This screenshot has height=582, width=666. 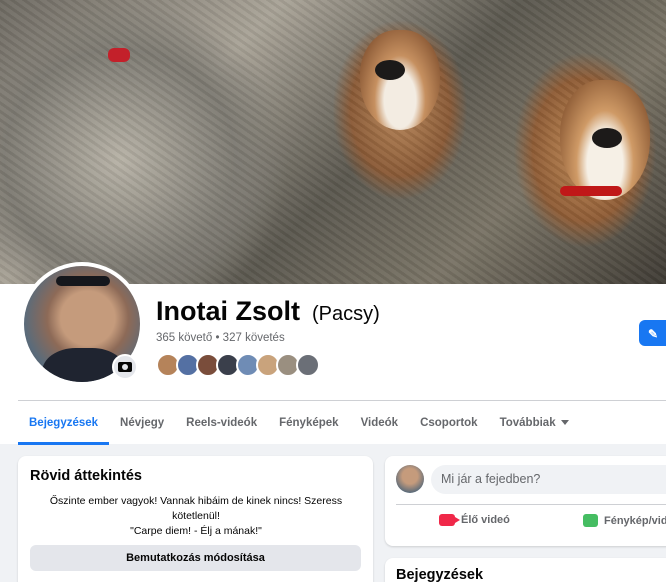 I want to click on dog-left-nose, so click(x=390, y=70).